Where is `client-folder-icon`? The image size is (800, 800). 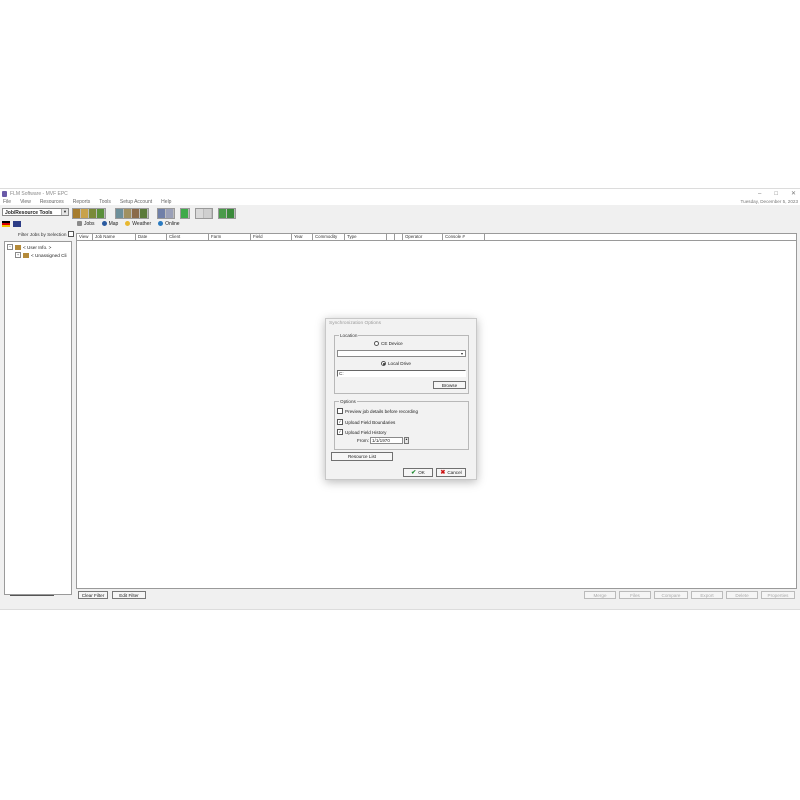 client-folder-icon is located at coordinates (26, 255).